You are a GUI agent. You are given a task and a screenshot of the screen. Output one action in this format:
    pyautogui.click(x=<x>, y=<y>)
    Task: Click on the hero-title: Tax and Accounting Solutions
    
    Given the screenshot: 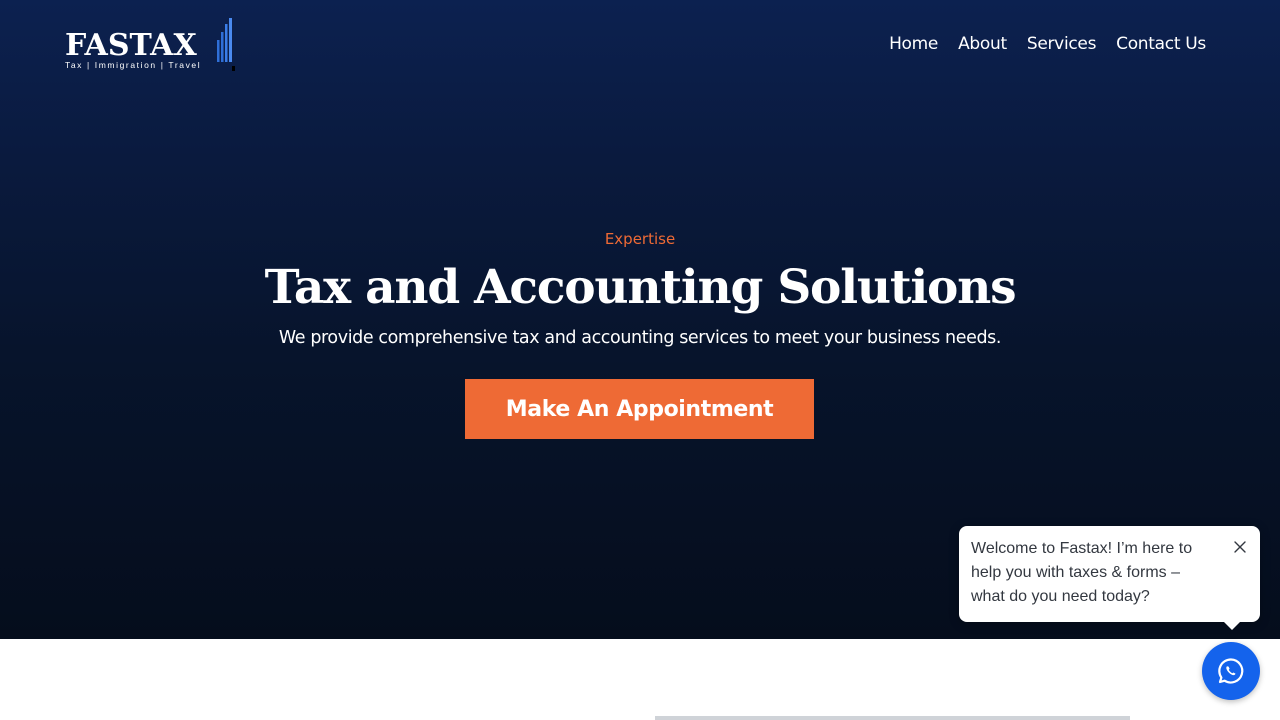 What is the action you would take?
    pyautogui.click(x=640, y=287)
    